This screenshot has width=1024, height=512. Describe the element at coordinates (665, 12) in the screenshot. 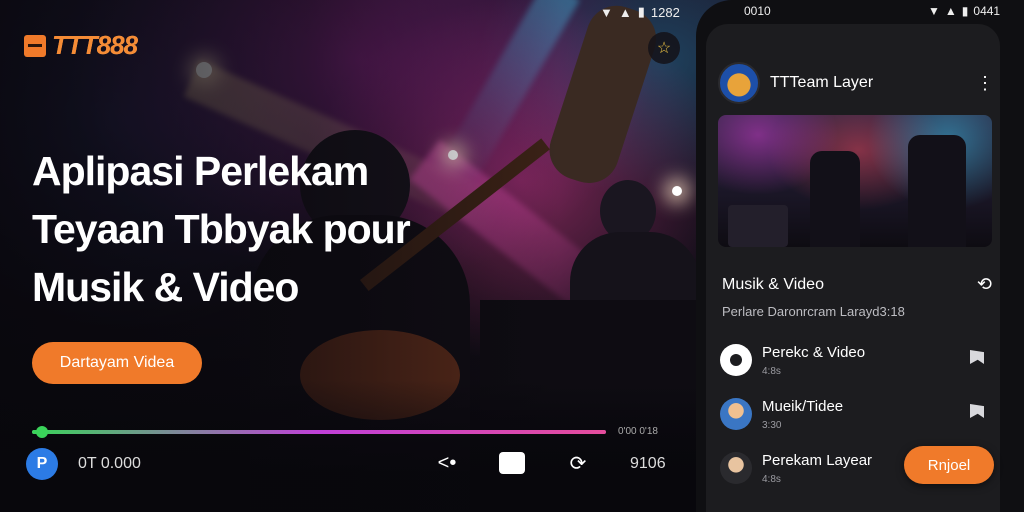

I see `status-time: 1282` at that location.